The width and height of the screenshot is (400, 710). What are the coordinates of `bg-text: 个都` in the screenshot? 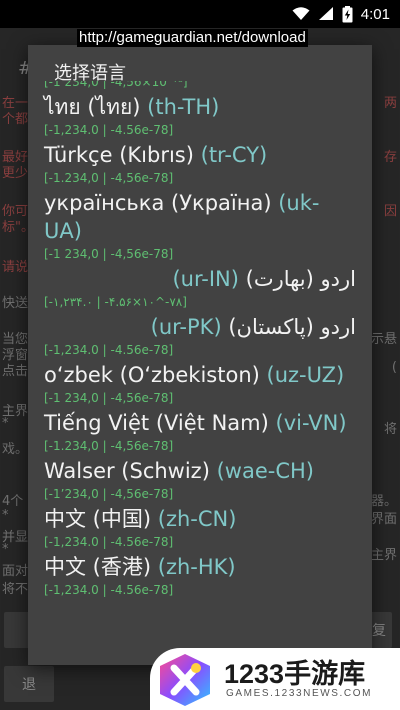 It's located at (15, 119).